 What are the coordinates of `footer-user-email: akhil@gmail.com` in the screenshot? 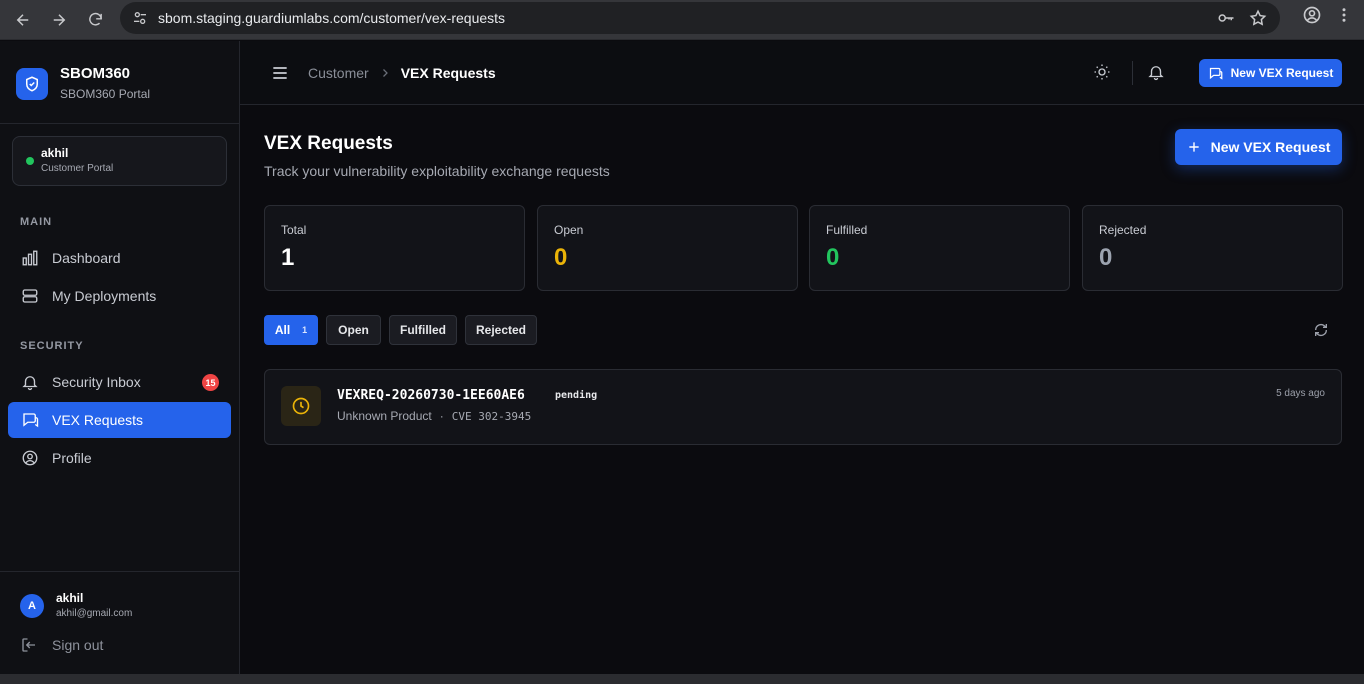 It's located at (94, 613).